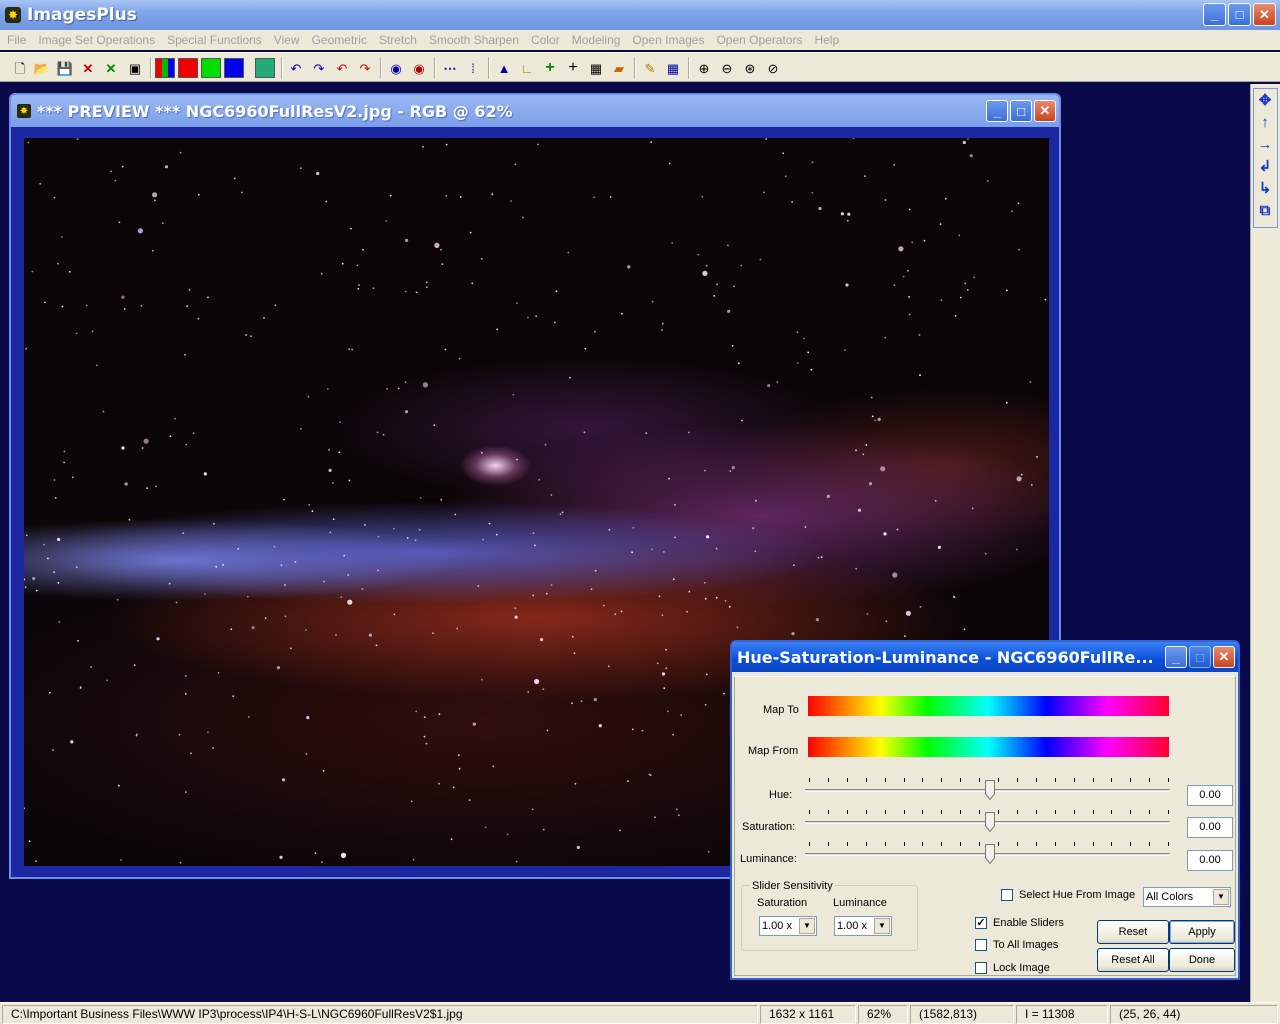 This screenshot has width=1280, height=1024. Describe the element at coordinates (704, 68) in the screenshot. I see `zoom-in-icon: ⊕` at that location.